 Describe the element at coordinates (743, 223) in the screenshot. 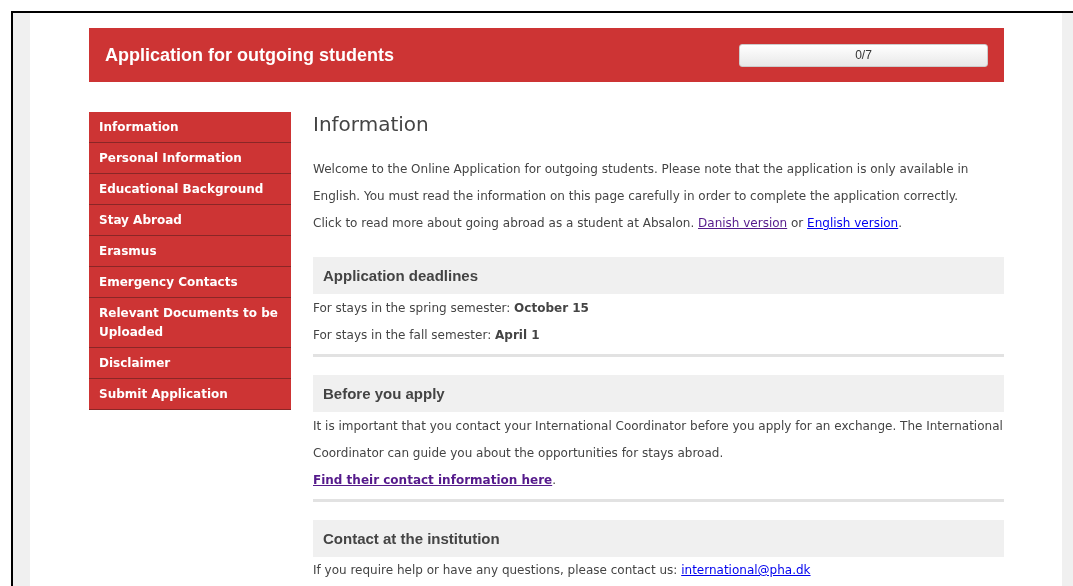

I see `link: Danish version` at that location.